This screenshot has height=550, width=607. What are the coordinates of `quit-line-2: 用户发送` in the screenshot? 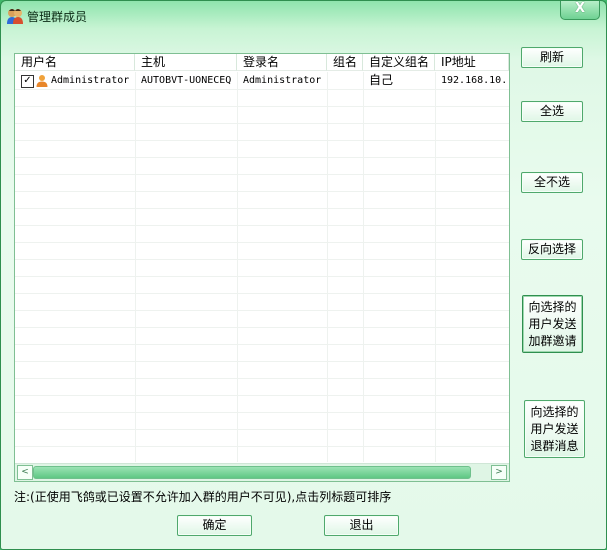 It's located at (554, 429).